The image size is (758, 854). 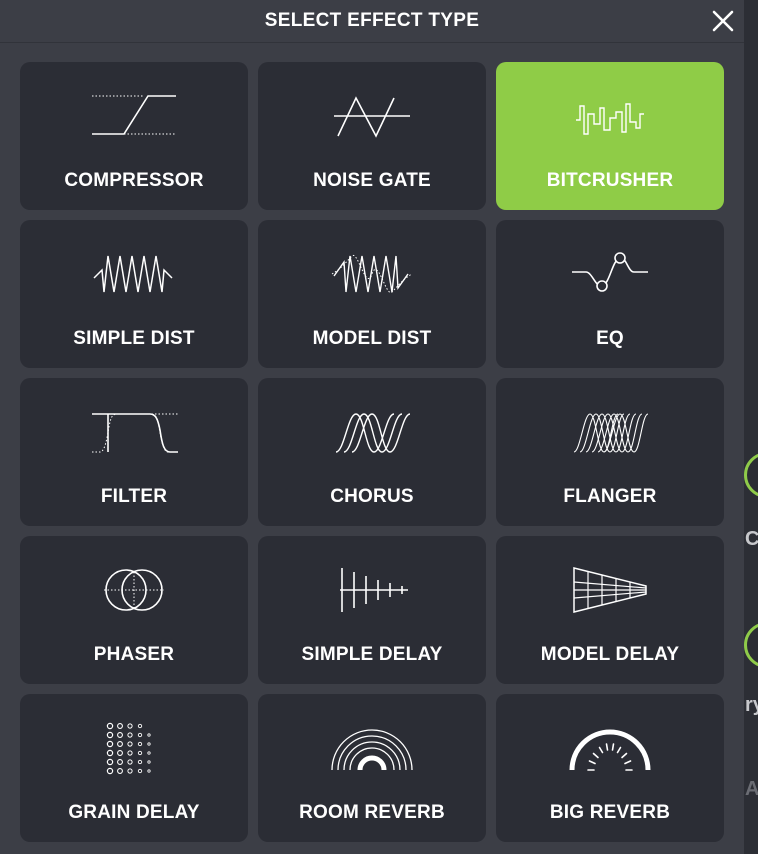 I want to click on effect-tile-grain-delay: GRAIN DELAY, so click(x=134, y=768).